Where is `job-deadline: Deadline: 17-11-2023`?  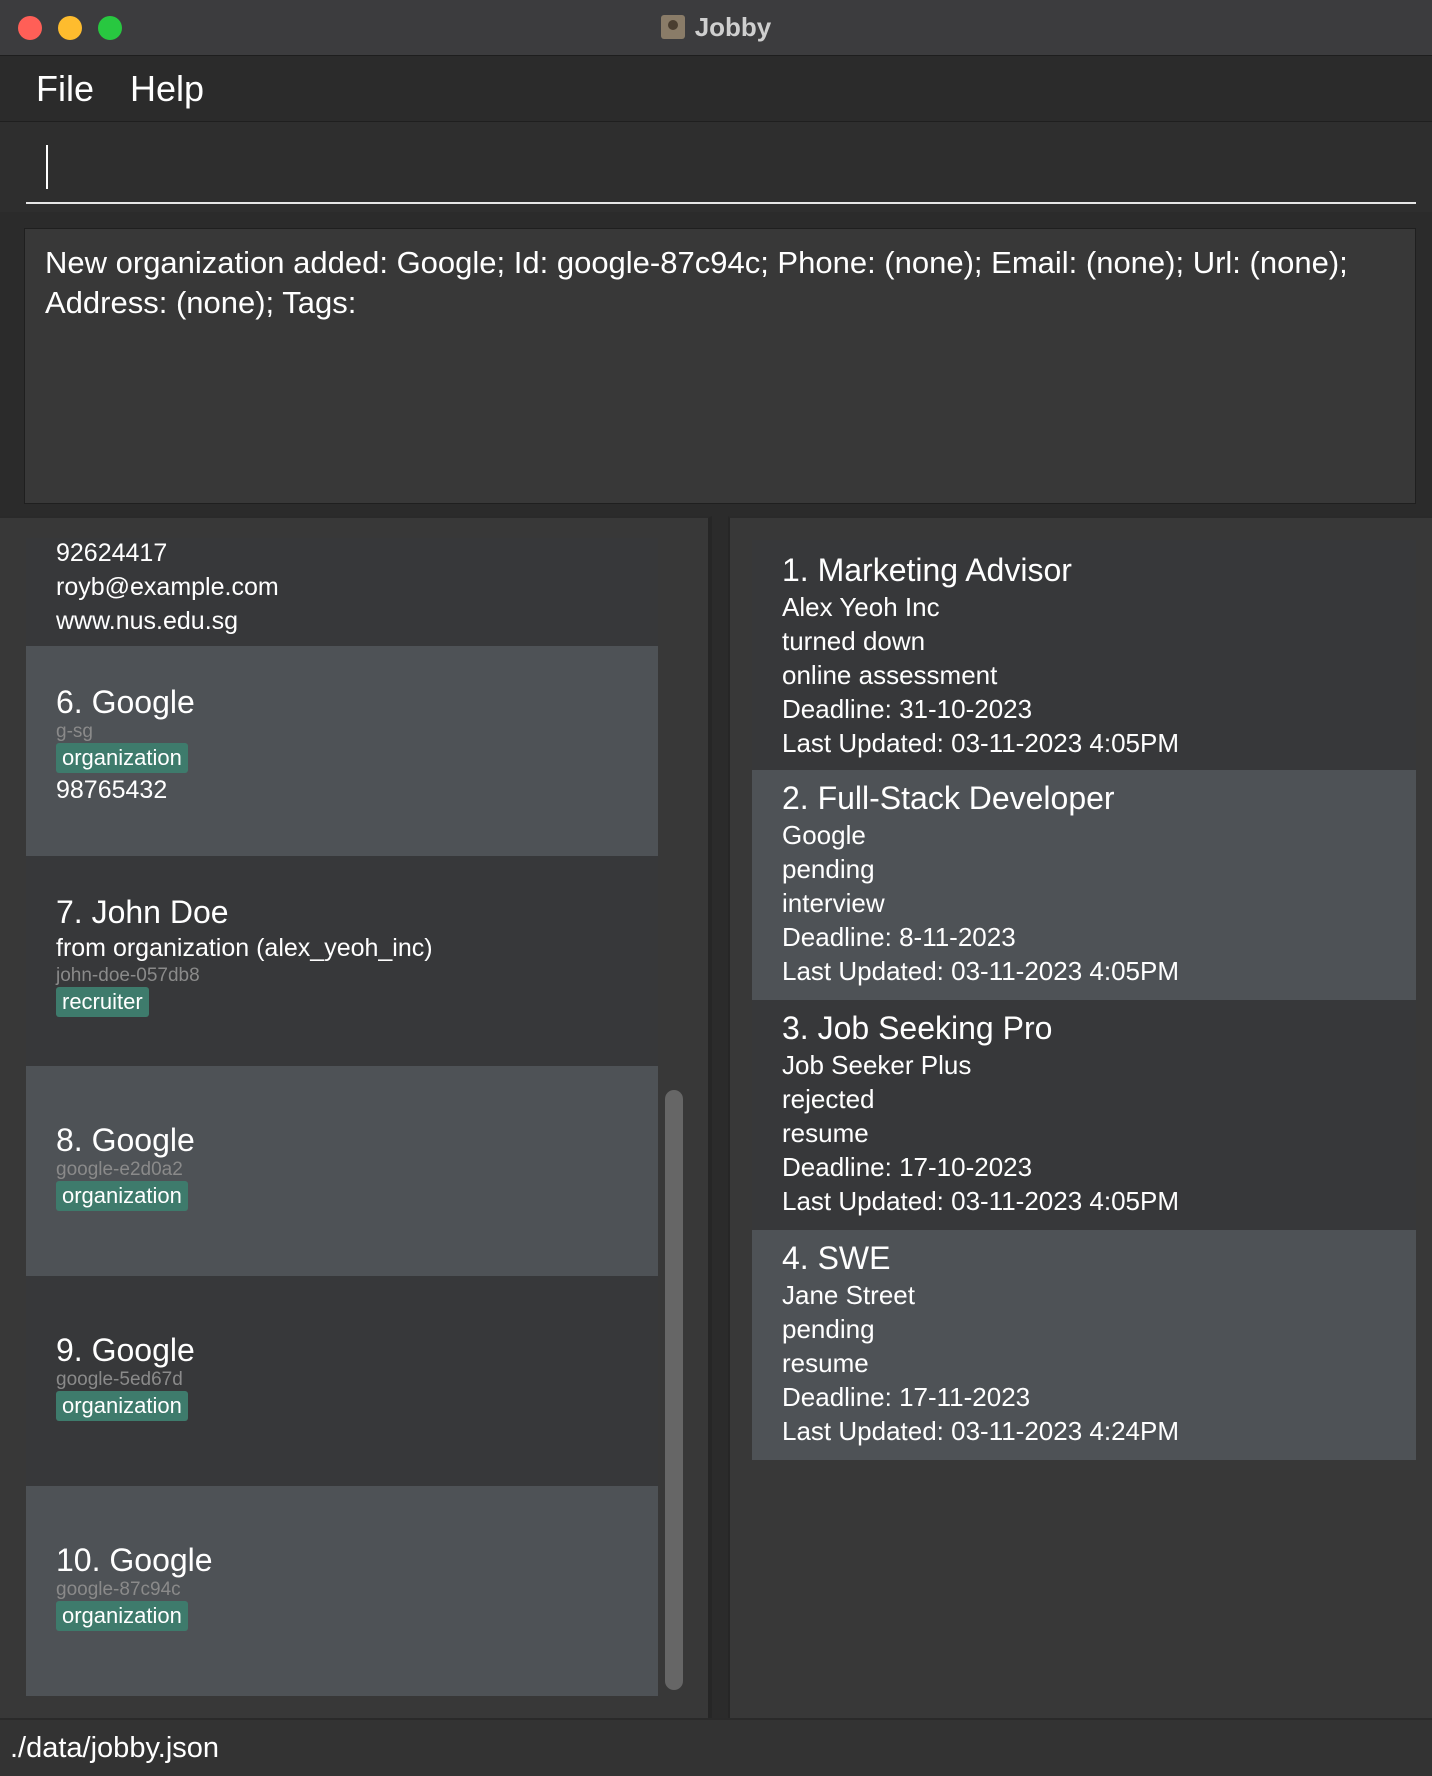
job-deadline: Deadline: 17-11-2023 is located at coordinates (906, 1397).